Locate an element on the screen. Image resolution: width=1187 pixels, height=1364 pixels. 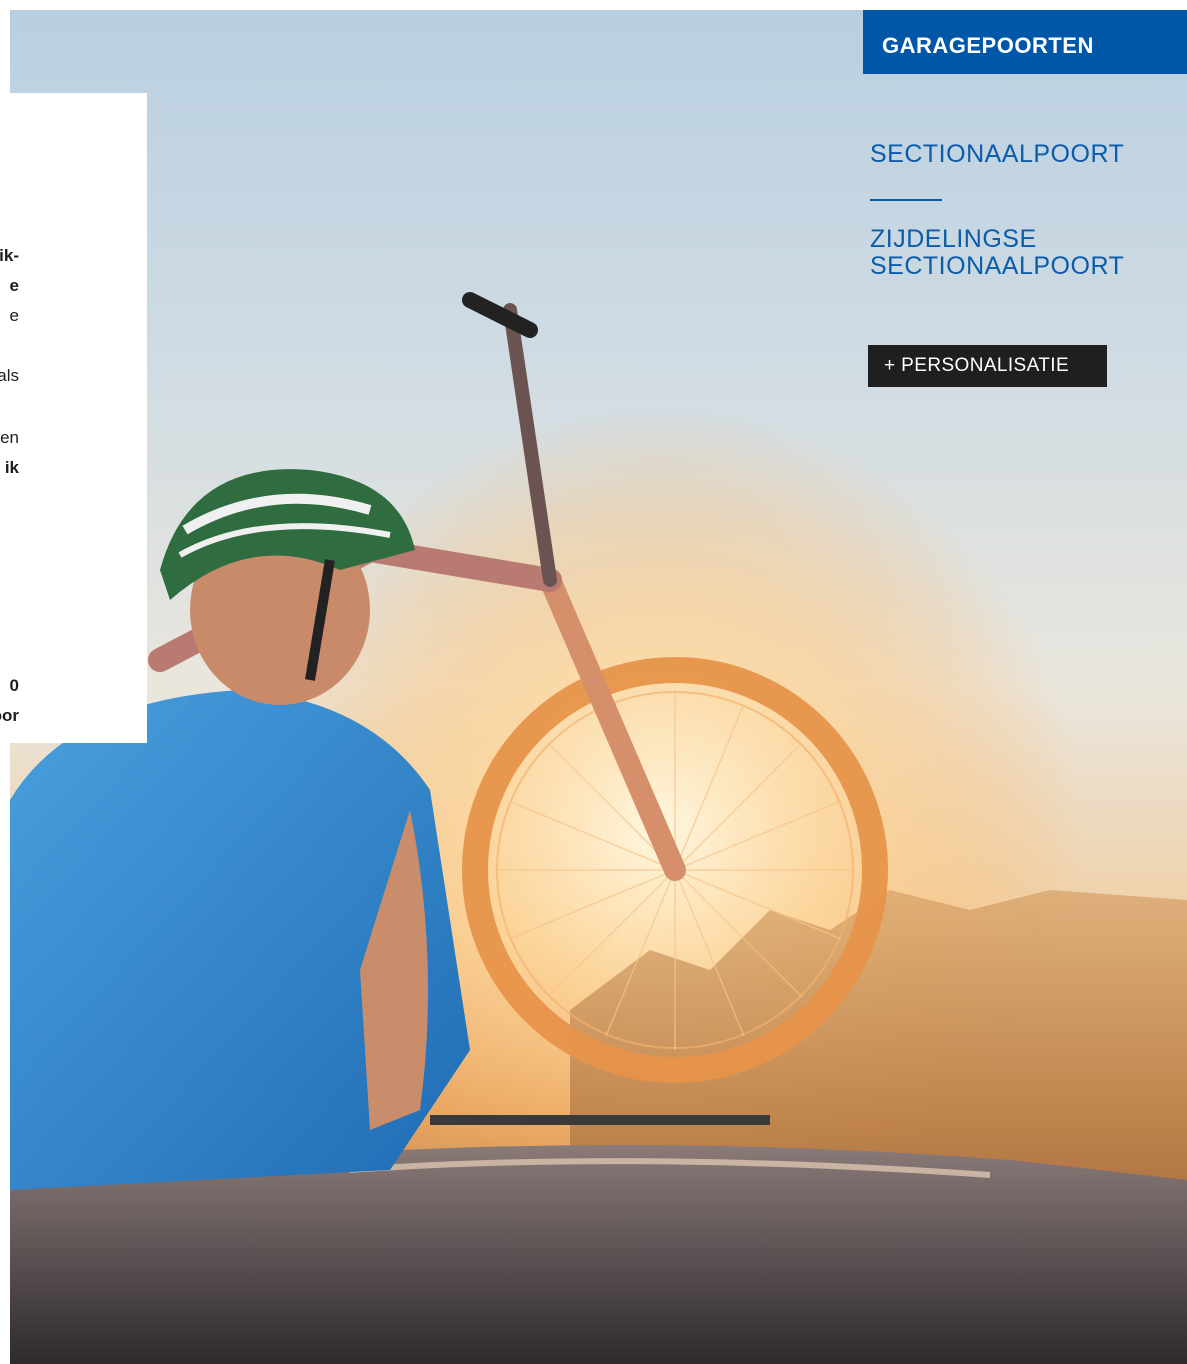
panel-line: ntwik- is located at coordinates (9, 255).